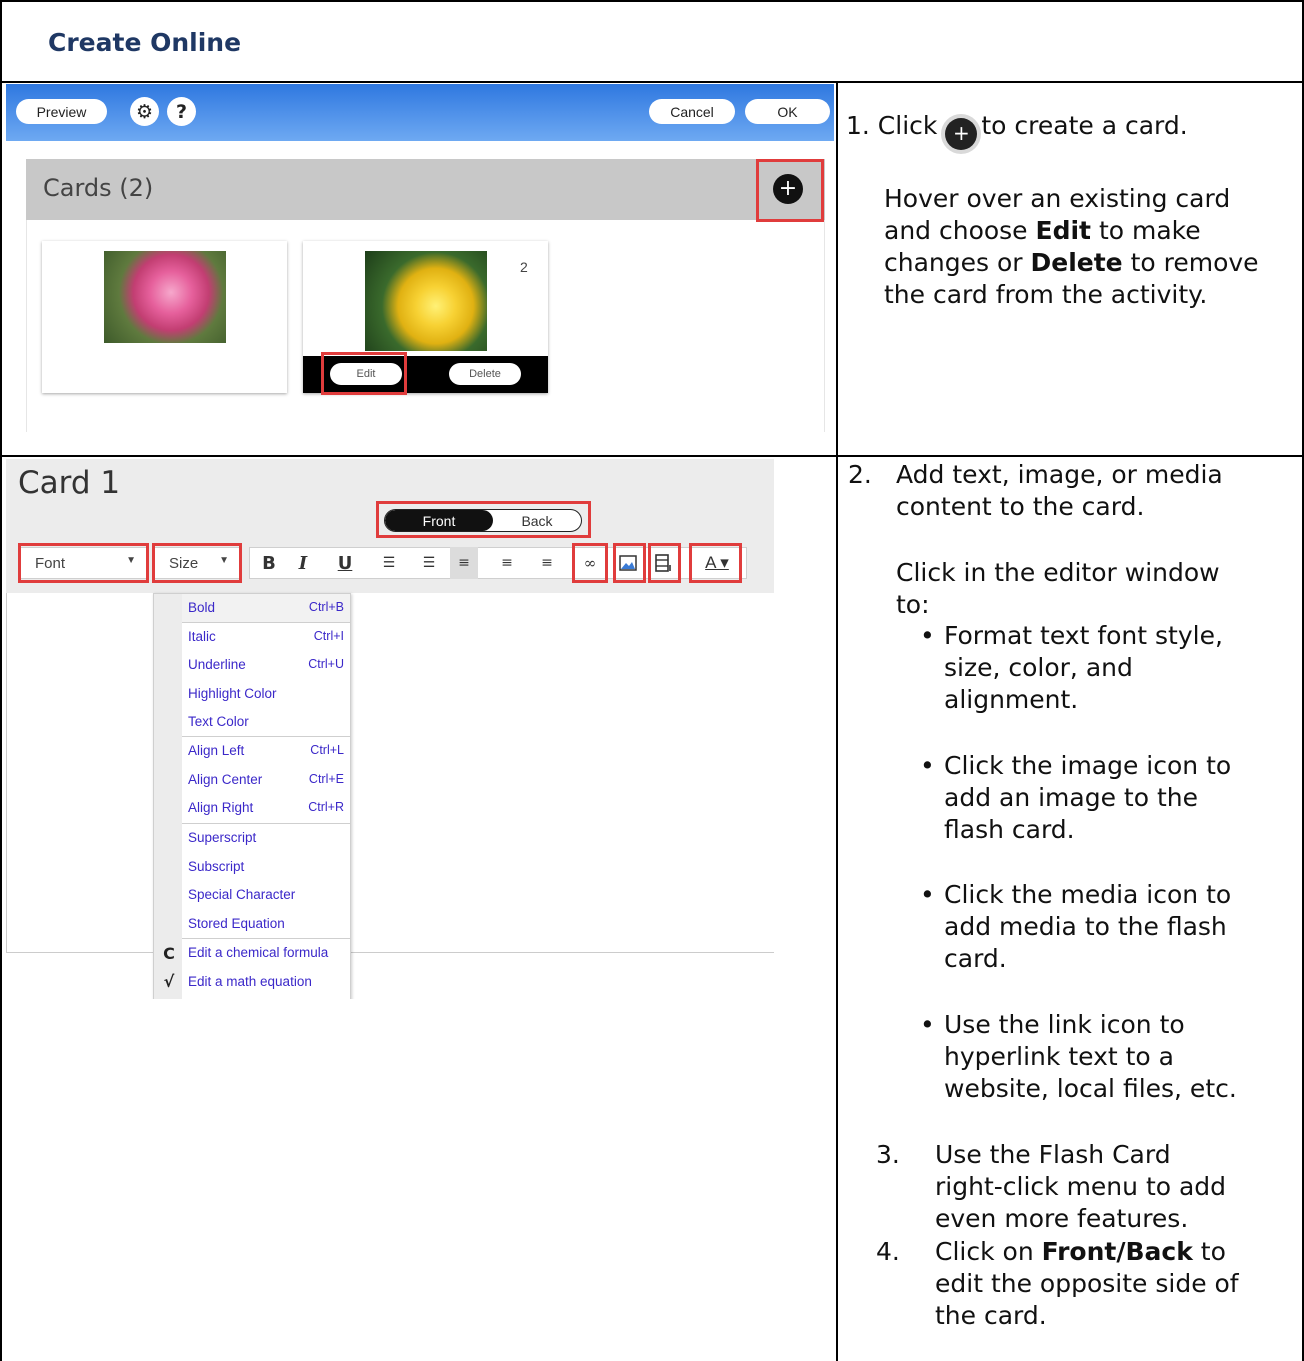  Describe the element at coordinates (1071, 231) in the screenshot. I see `line: and choose Edit to make` at that location.